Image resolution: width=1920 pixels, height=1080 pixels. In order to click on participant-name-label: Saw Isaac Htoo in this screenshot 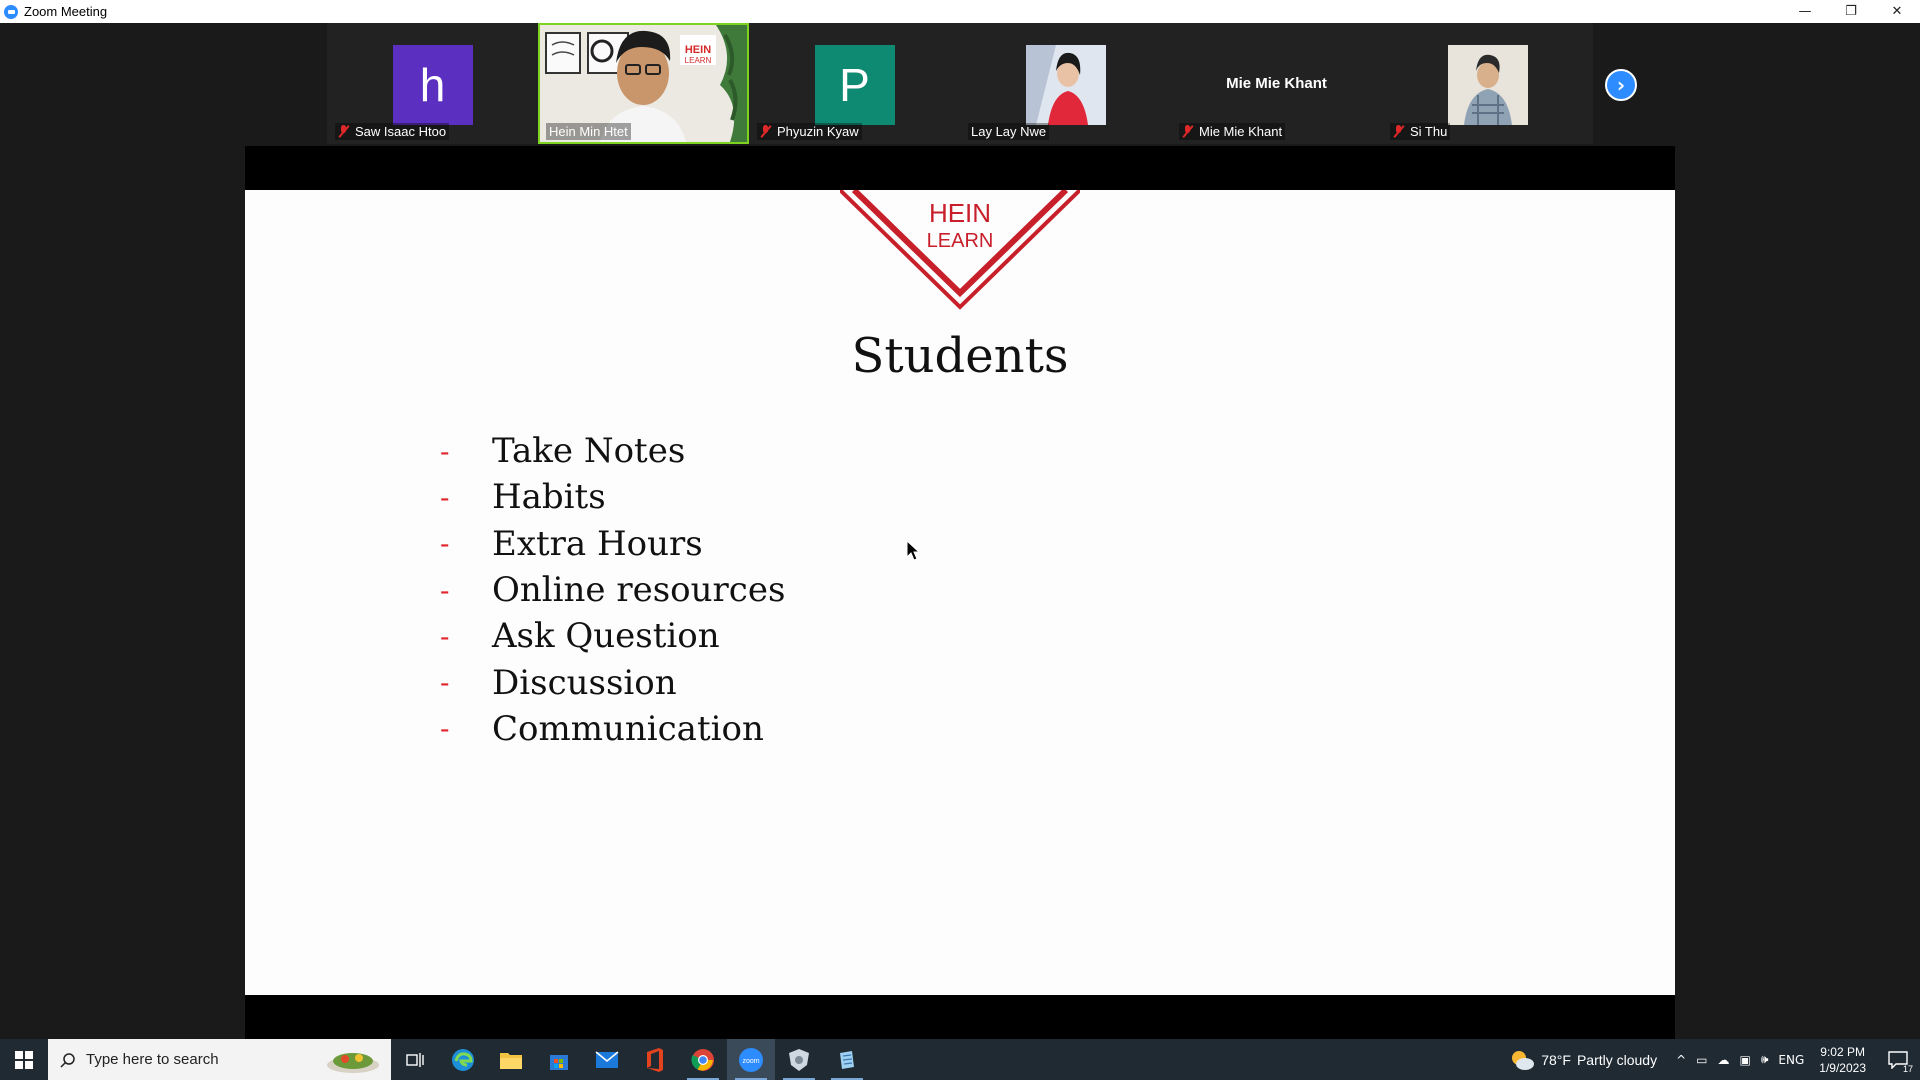, I will do `click(392, 131)`.